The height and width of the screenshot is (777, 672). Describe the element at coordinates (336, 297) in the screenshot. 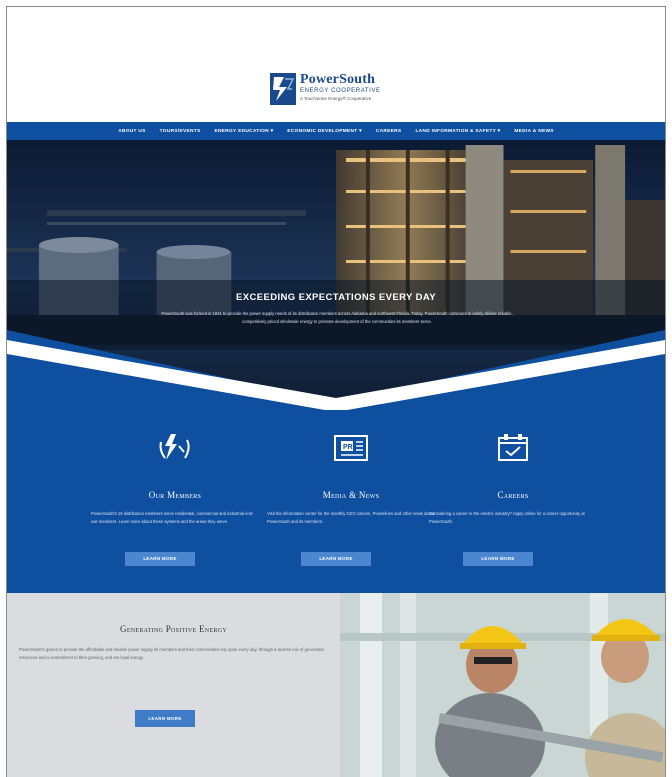

I see `hero-title: EXCEEDING EXPECTATIONS EVERY DAY` at that location.